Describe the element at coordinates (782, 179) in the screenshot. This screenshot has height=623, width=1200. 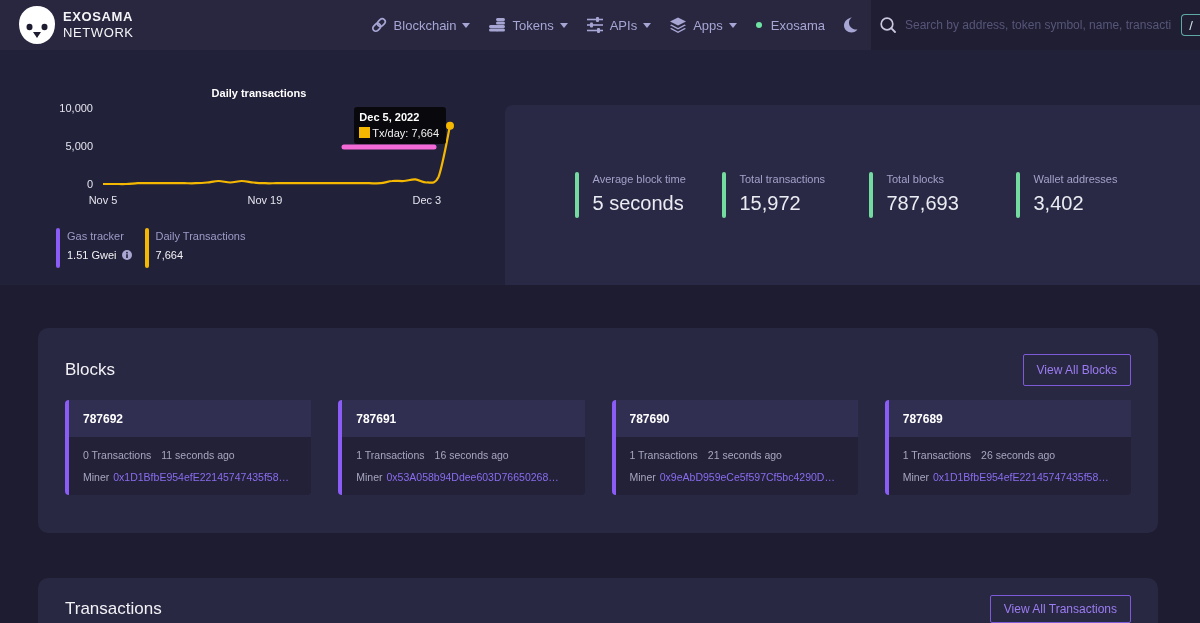
I see `stat-label: Total transactions` at that location.